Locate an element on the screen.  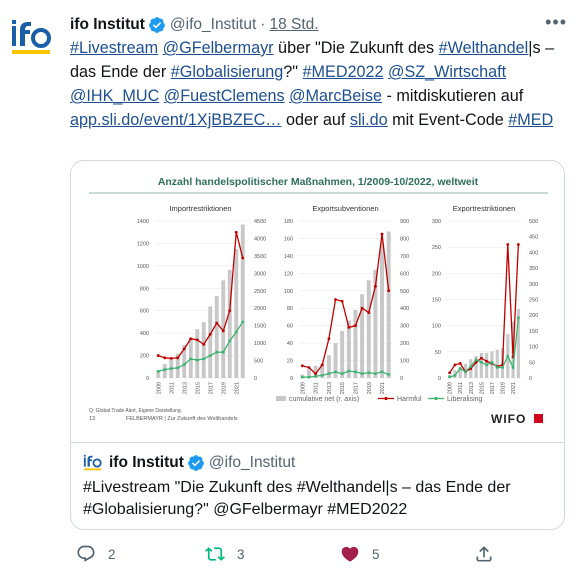
retweet-icon is located at coordinates (215, 554).